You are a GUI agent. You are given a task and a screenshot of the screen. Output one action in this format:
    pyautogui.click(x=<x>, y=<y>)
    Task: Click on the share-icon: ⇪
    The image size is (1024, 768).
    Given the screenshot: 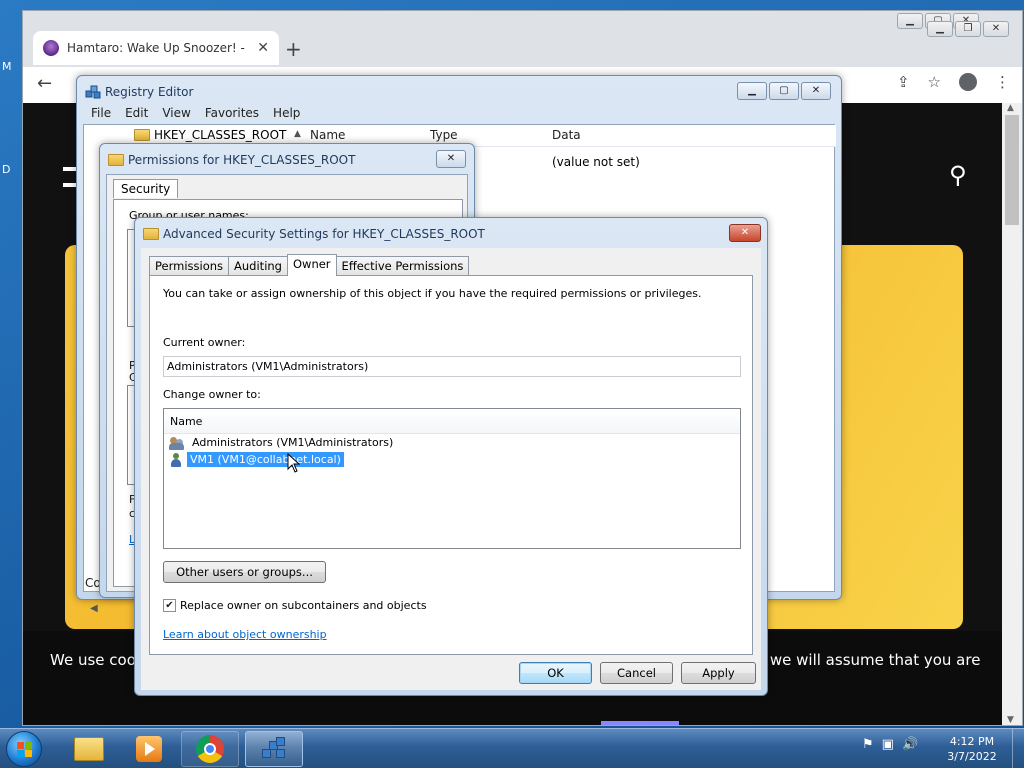 What is the action you would take?
    pyautogui.click(x=903, y=82)
    